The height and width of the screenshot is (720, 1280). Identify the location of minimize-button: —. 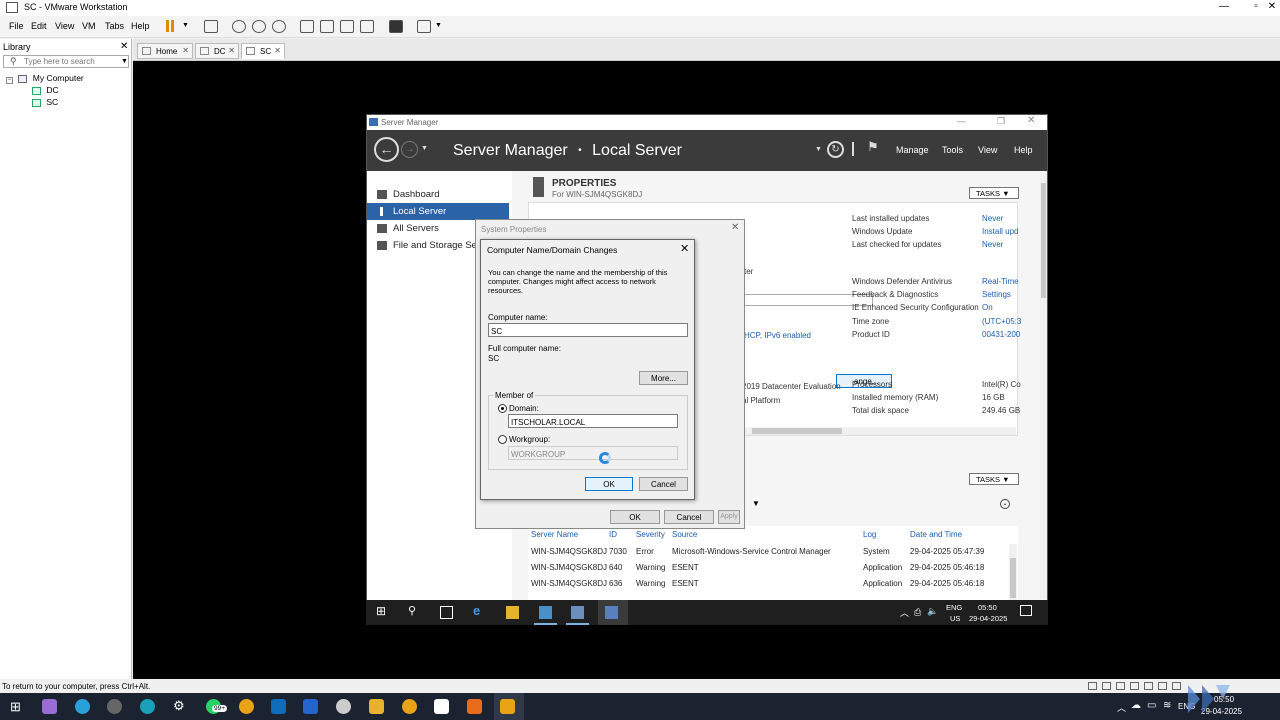
(961, 121).